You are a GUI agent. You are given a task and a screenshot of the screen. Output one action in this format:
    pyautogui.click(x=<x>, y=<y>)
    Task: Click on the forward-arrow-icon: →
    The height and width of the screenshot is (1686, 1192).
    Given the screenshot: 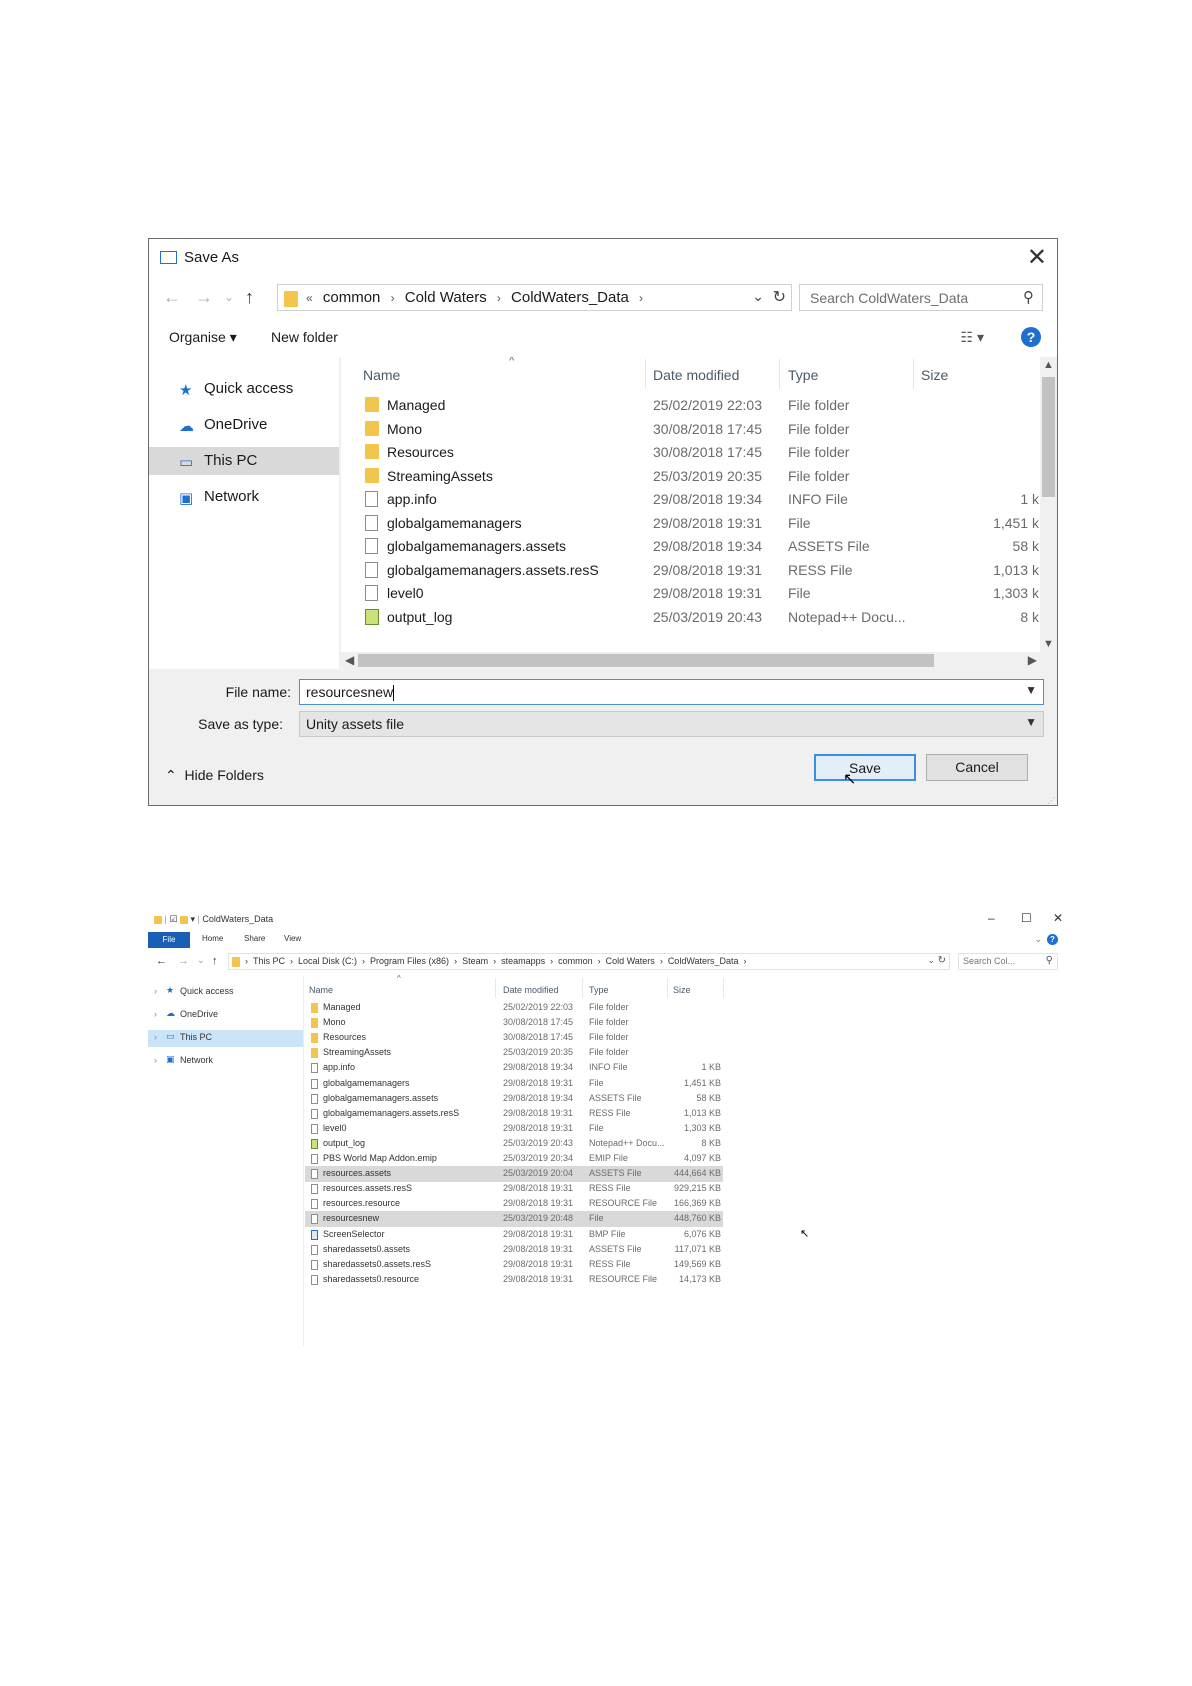 What is the action you would take?
    pyautogui.click(x=183, y=961)
    